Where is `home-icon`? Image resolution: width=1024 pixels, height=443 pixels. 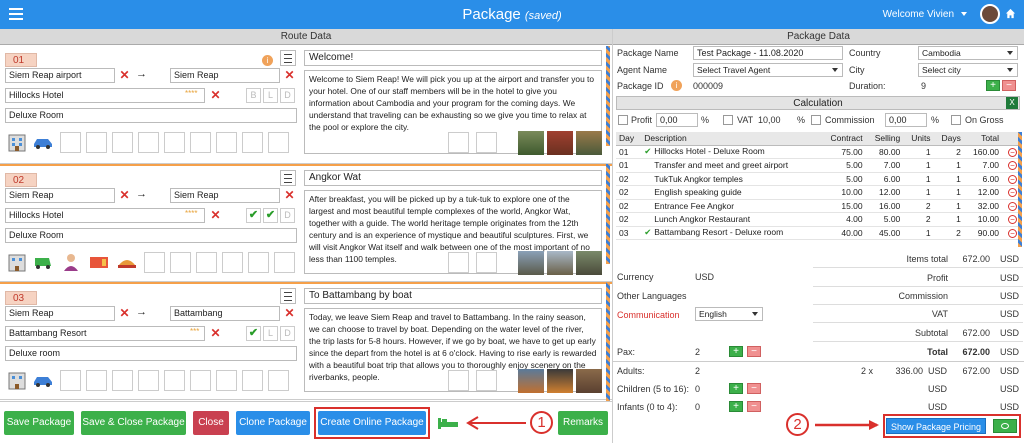 home-icon is located at coordinates (1010, 13).